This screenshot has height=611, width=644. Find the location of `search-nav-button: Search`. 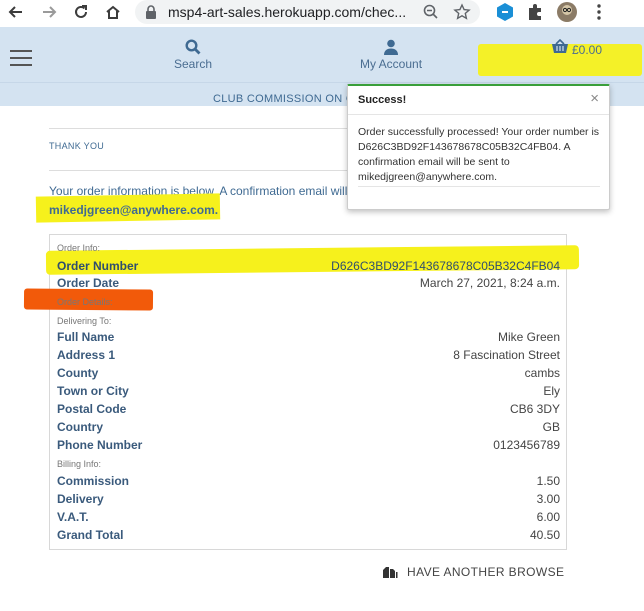

search-nav-button: Search is located at coordinates (193, 55).